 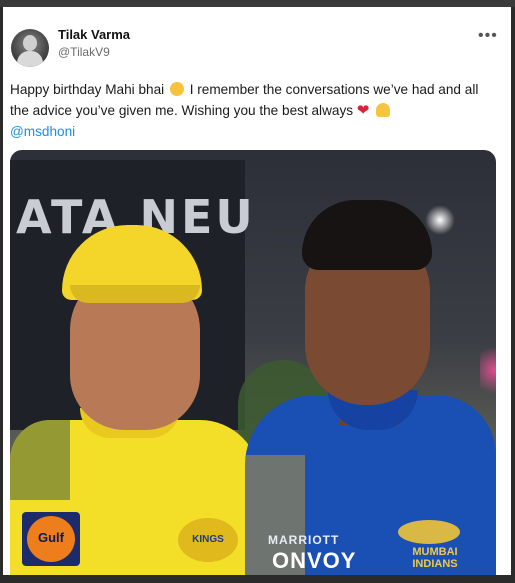 I want to click on hugging-face-emoji, so click(x=176, y=89).